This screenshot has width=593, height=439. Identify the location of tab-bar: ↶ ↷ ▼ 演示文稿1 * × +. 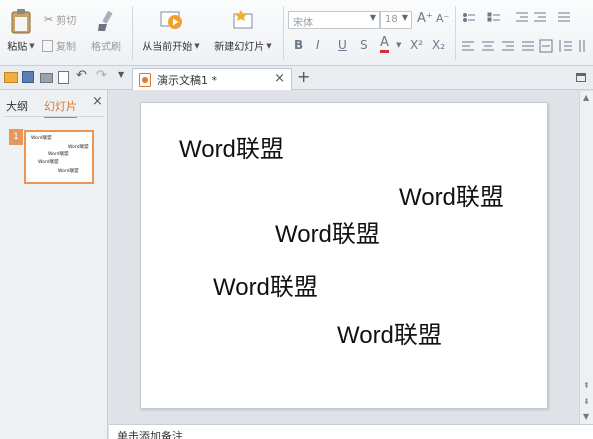
(296, 78).